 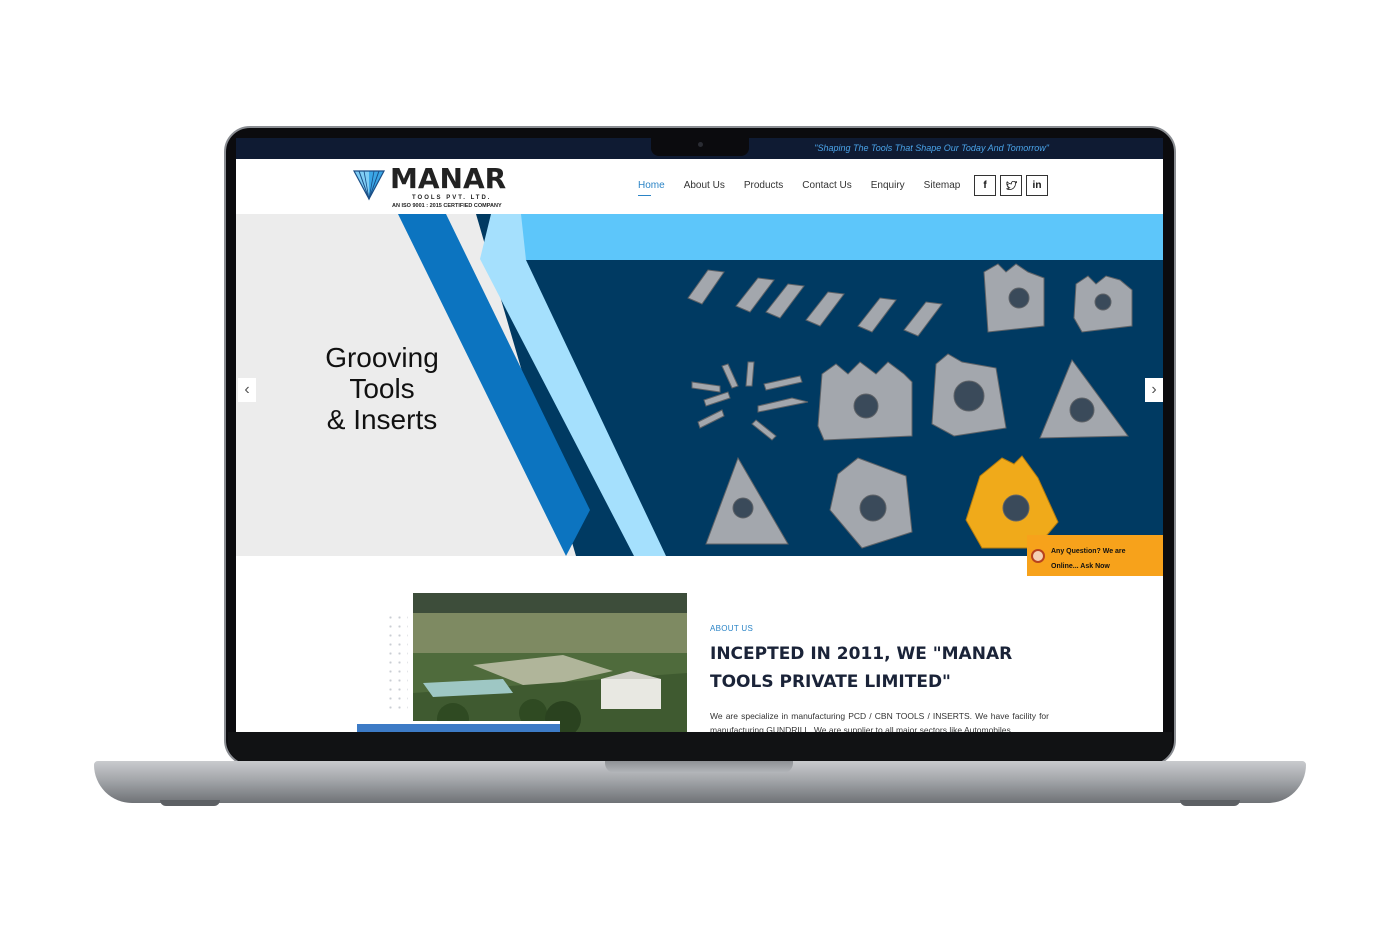 I want to click on twitter-icon, so click(x=1011, y=185).